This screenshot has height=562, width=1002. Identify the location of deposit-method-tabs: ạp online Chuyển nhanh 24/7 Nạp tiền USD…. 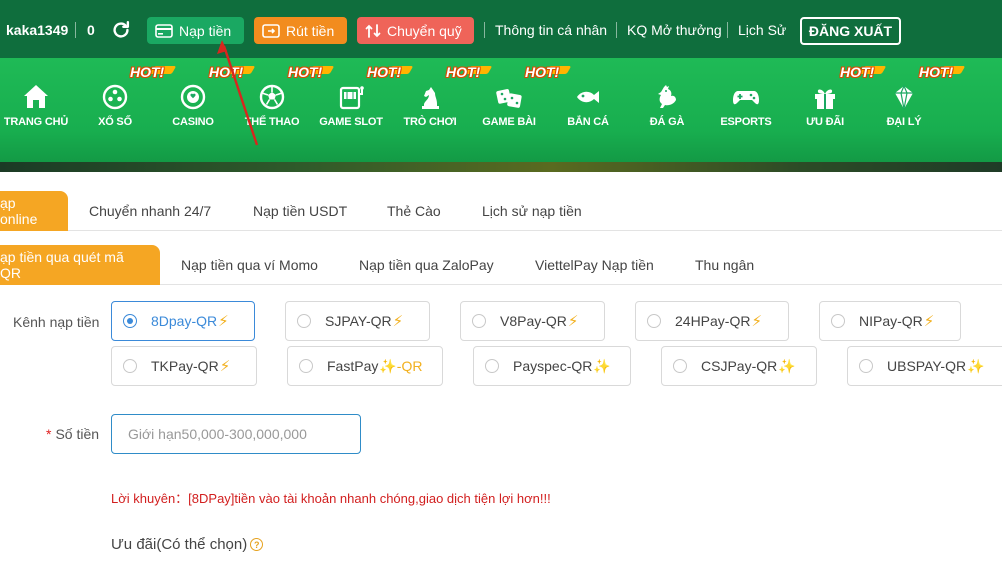
(501, 211).